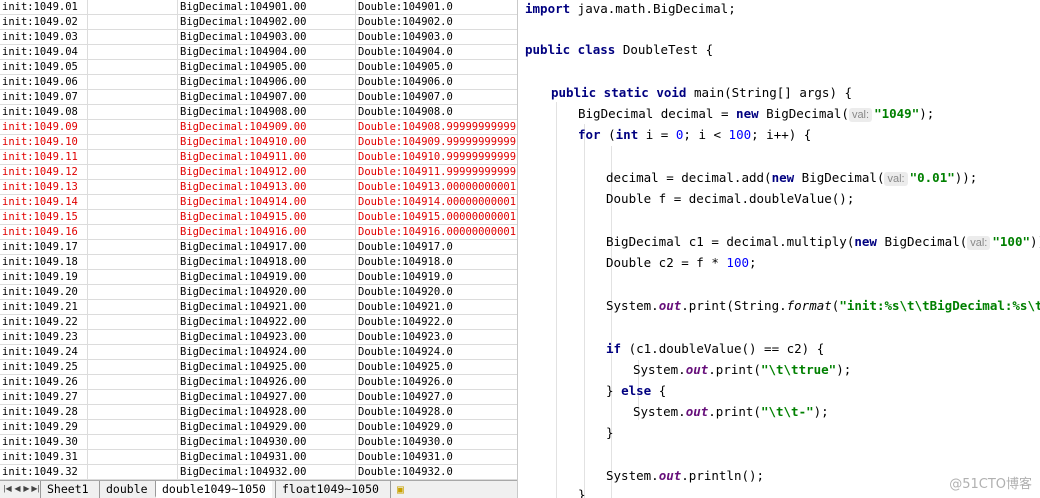  I want to click on table-cell: BigDecimal:104929.00, so click(267, 427).